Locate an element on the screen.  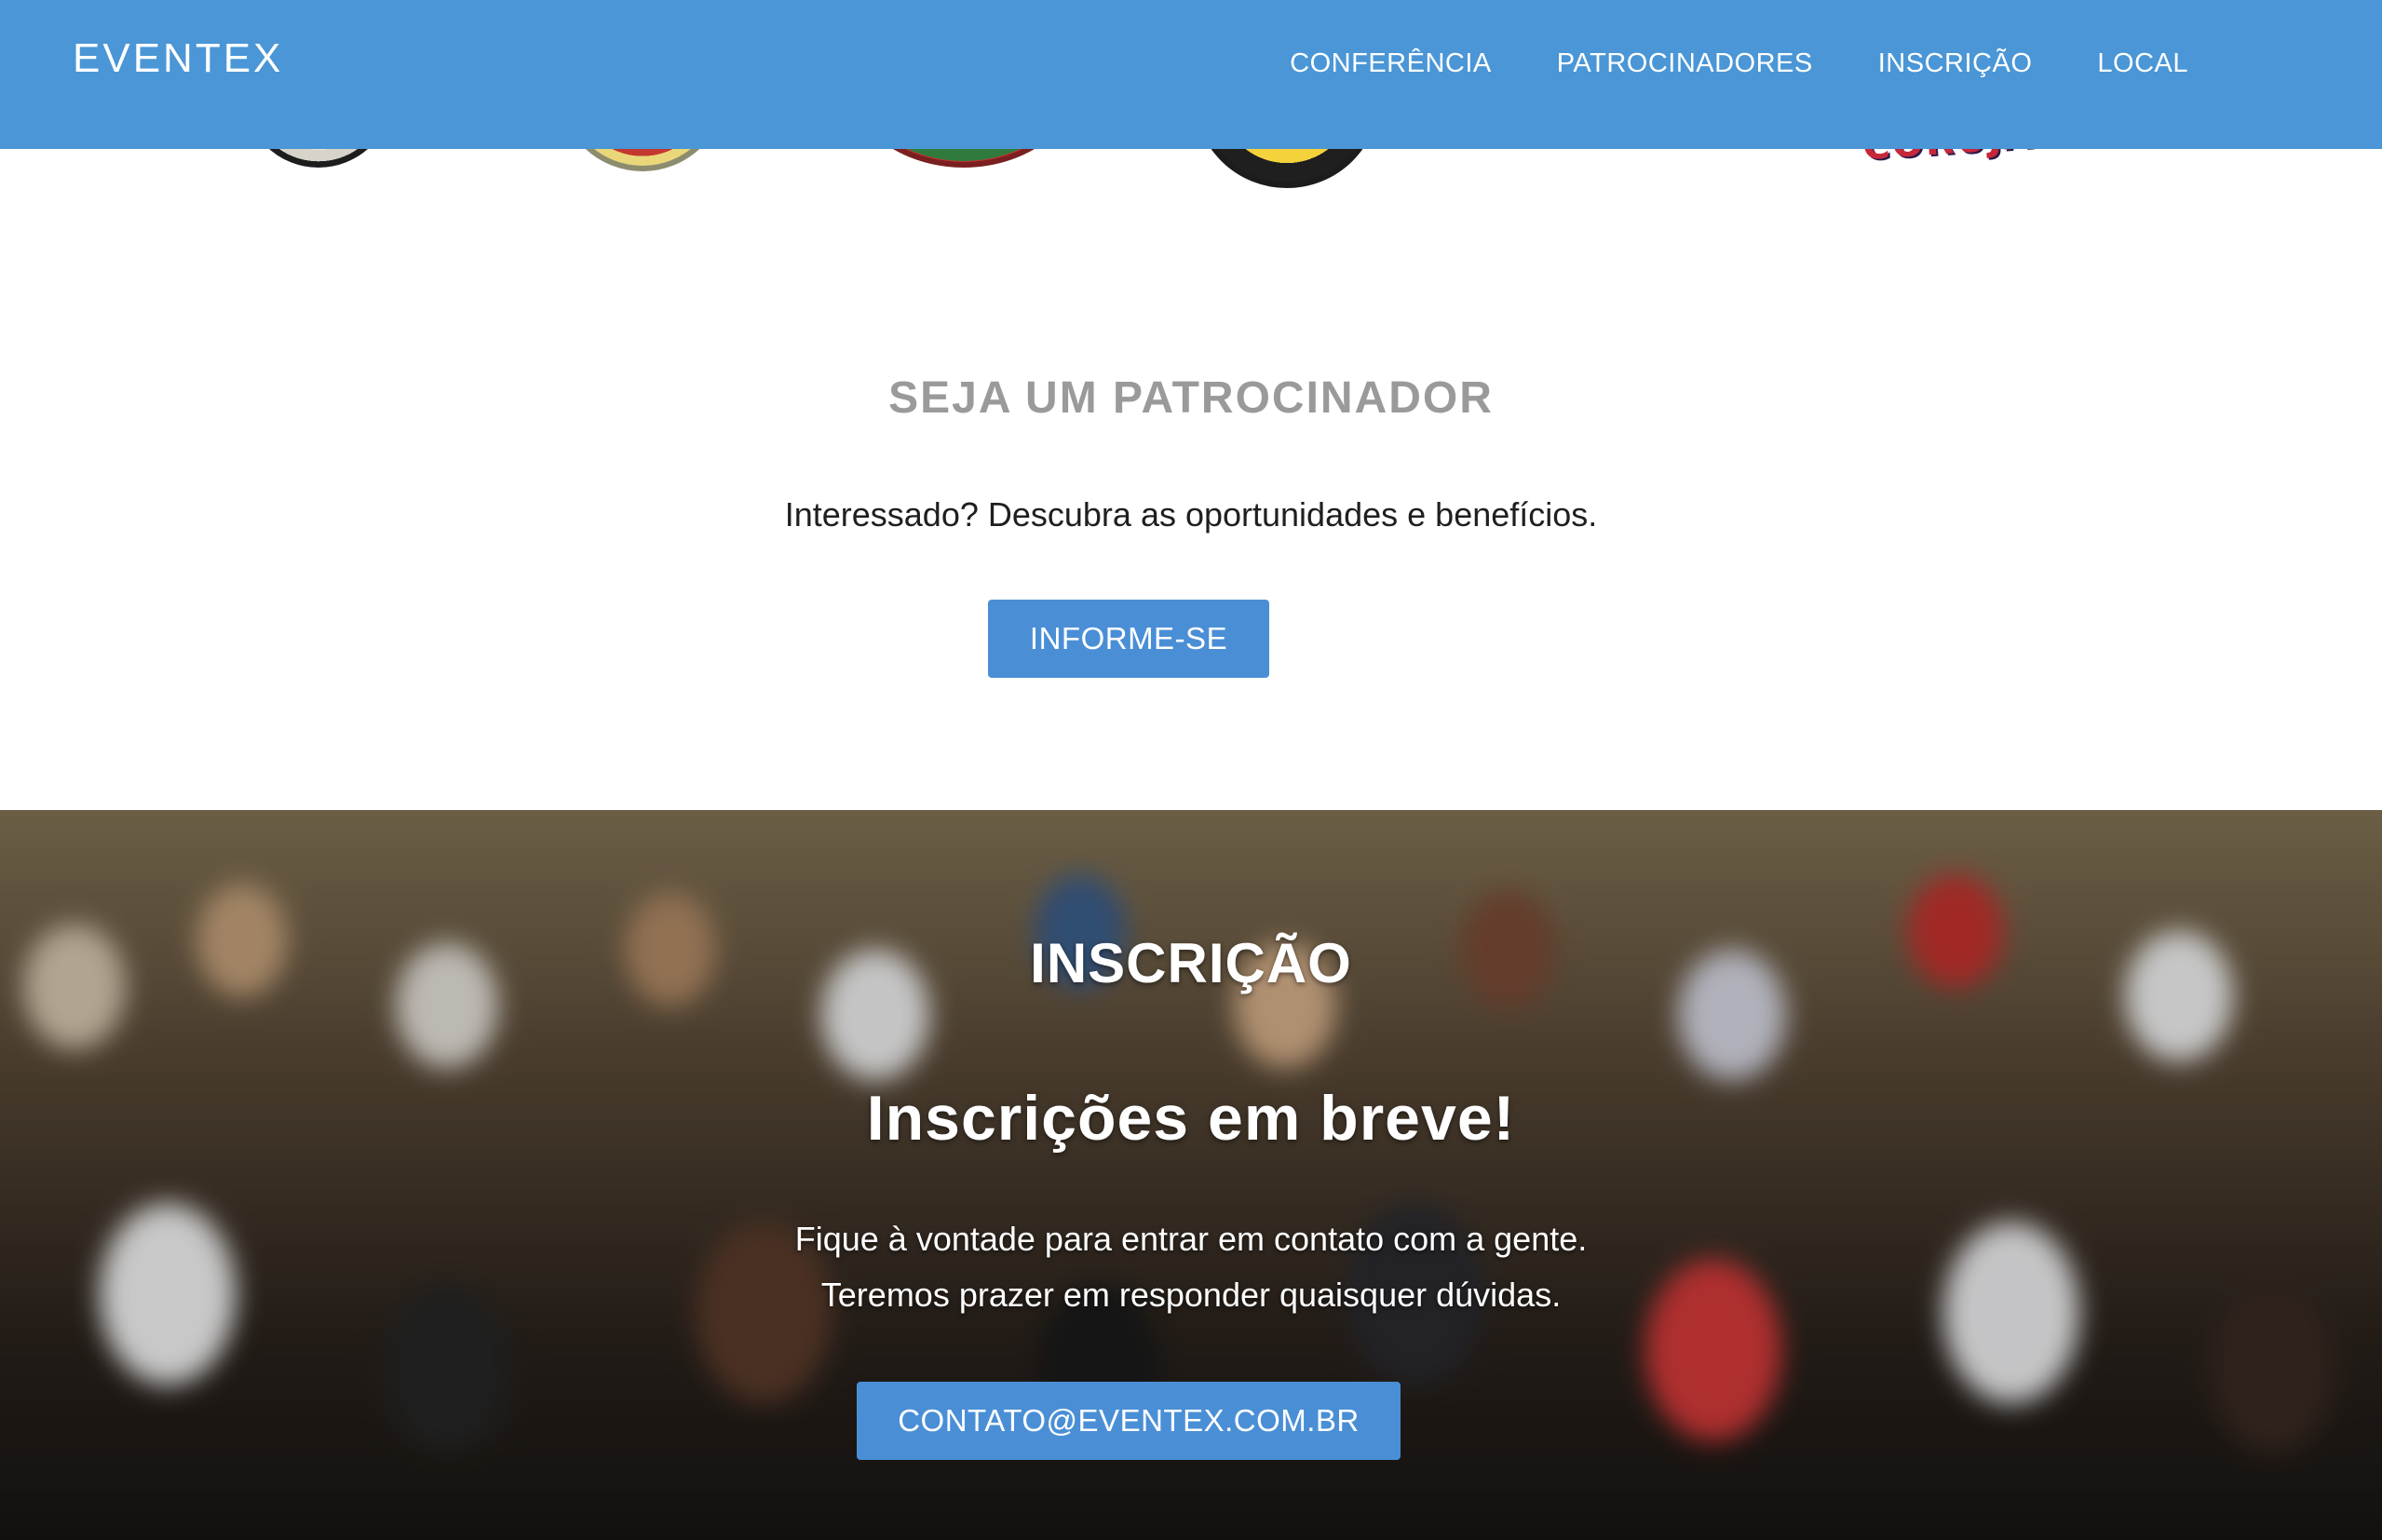
contact-email-button: CONTATO@EVENTEX.COM.BR is located at coordinates (1129, 1421).